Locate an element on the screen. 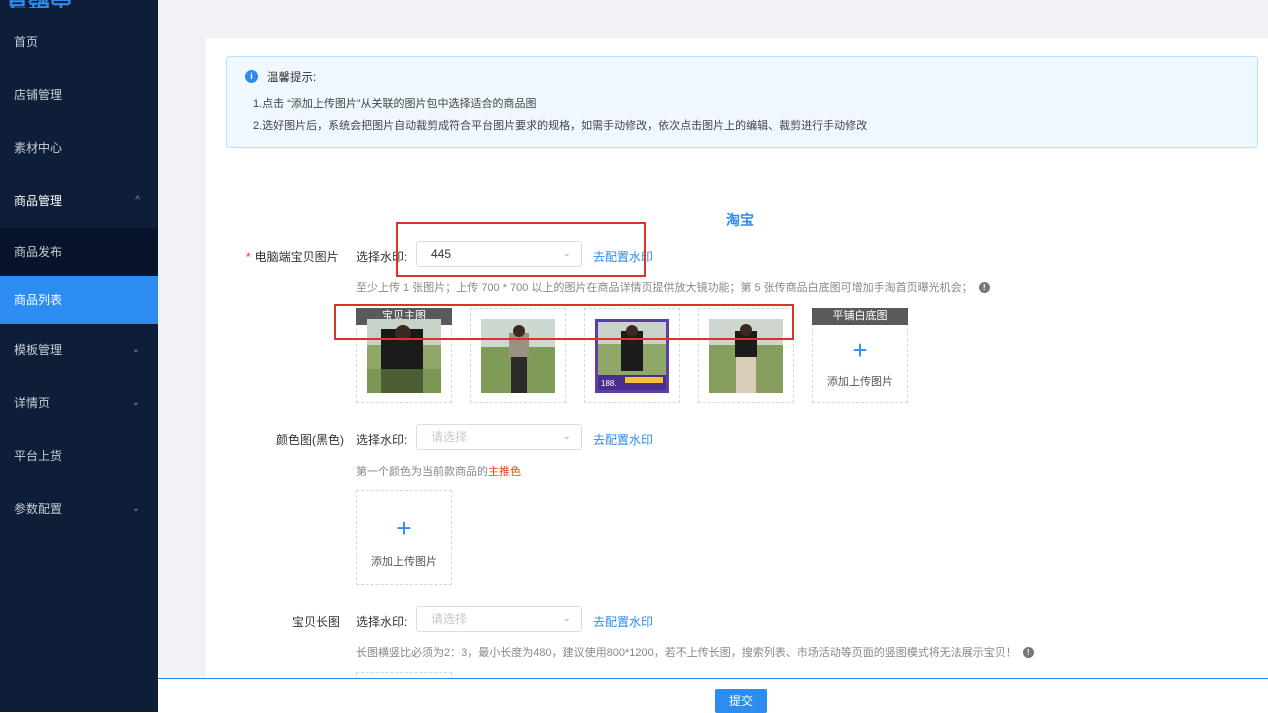 Image resolution: width=1268 pixels, height=713 pixels. sidebar-item-product-list: 商品列表 is located at coordinates (79, 300).